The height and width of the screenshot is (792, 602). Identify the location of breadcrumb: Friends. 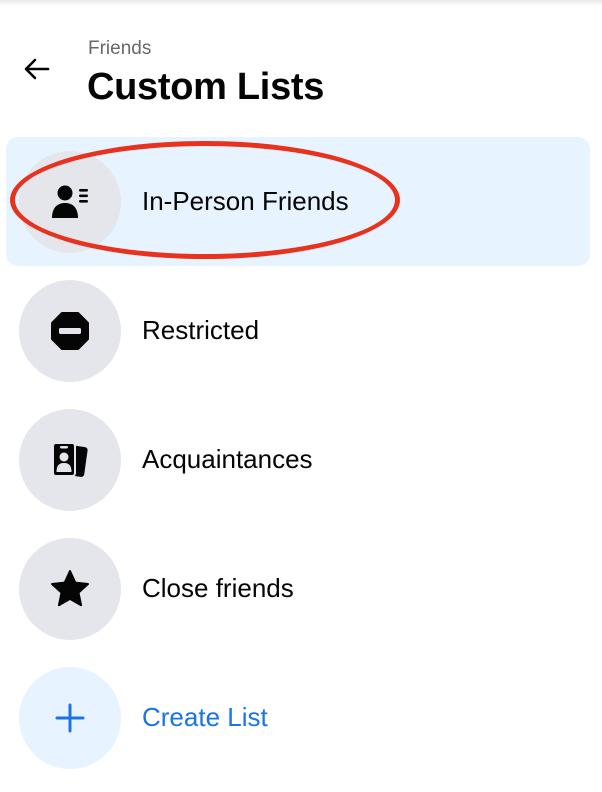
(119, 49).